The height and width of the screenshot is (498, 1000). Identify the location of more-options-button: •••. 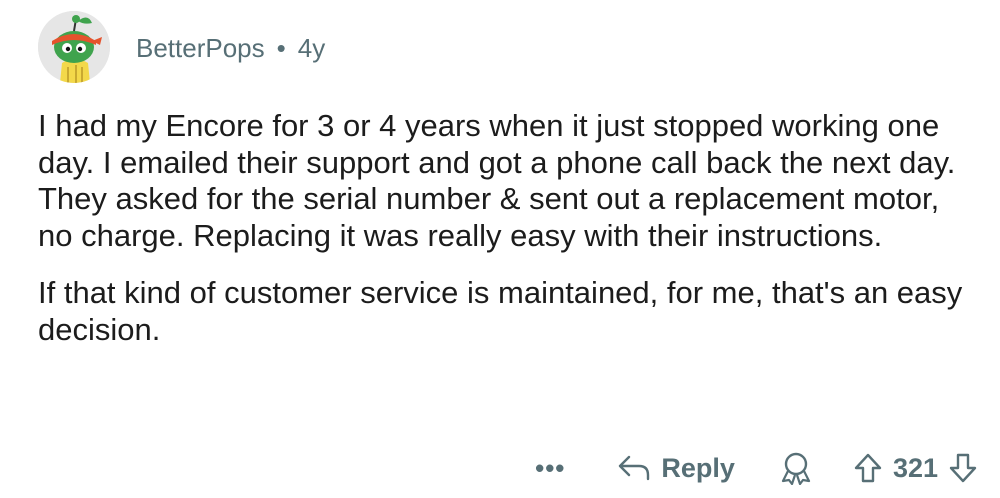
(550, 468).